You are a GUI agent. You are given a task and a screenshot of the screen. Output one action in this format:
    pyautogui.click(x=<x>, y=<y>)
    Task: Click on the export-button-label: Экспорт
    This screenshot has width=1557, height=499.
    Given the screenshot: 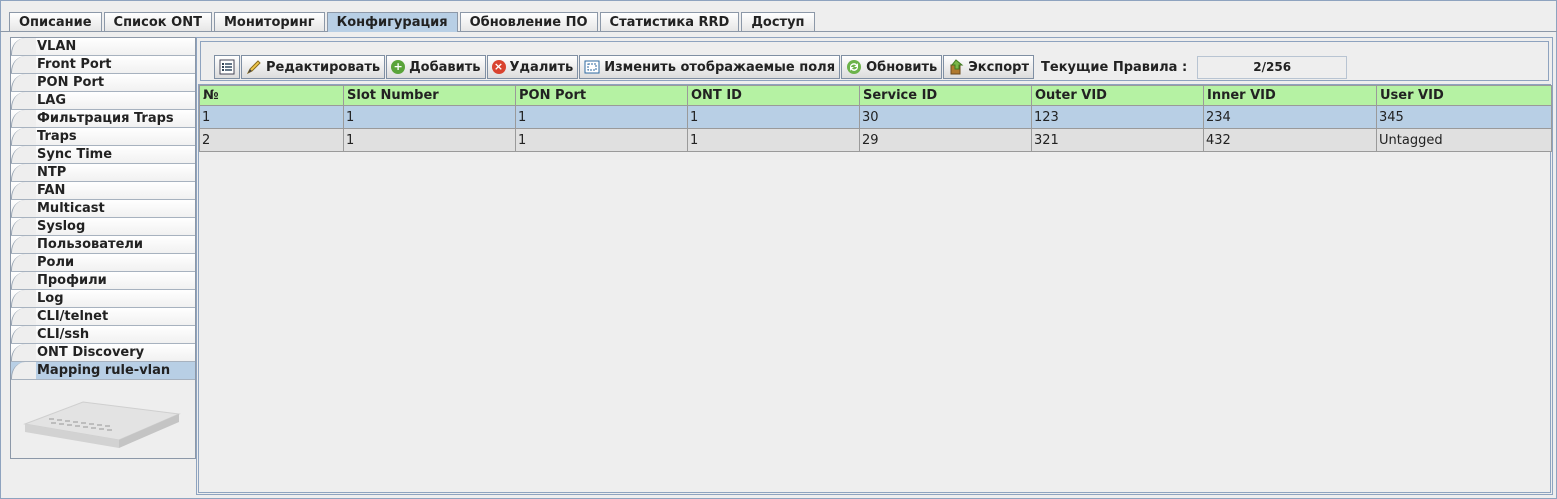 What is the action you would take?
    pyautogui.click(x=999, y=67)
    